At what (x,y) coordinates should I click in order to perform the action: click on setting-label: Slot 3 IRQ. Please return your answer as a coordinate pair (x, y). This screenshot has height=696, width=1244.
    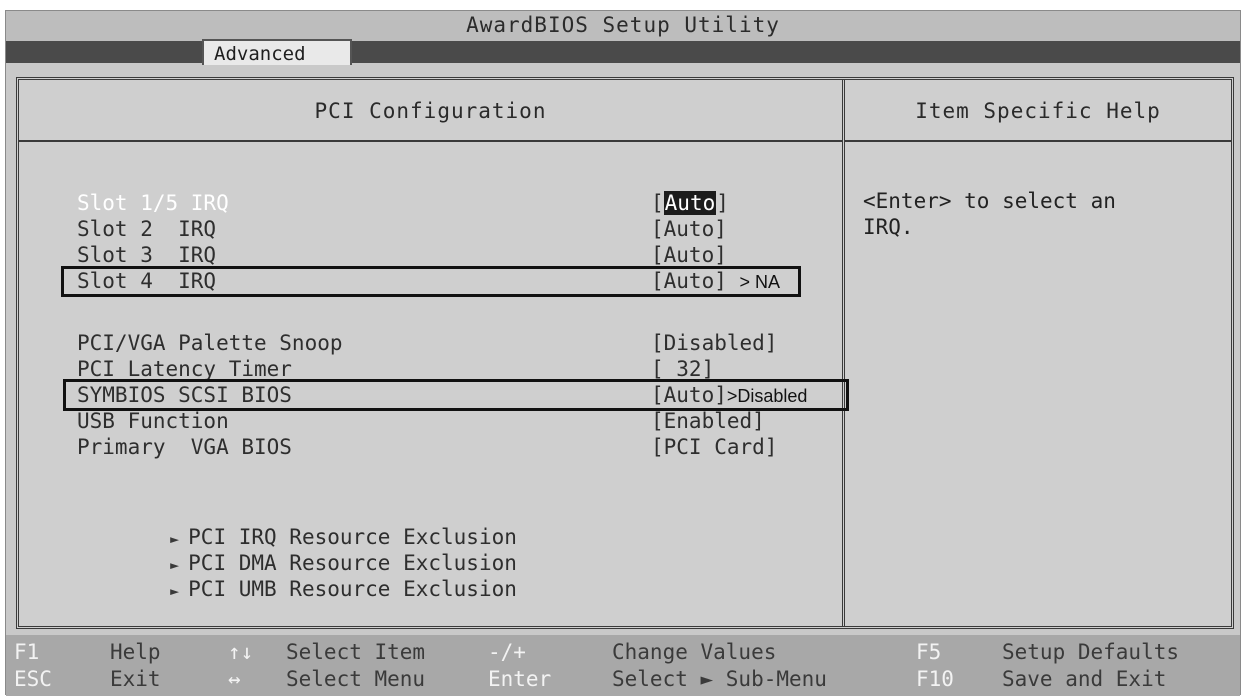
    Looking at the image, I should click on (147, 255).